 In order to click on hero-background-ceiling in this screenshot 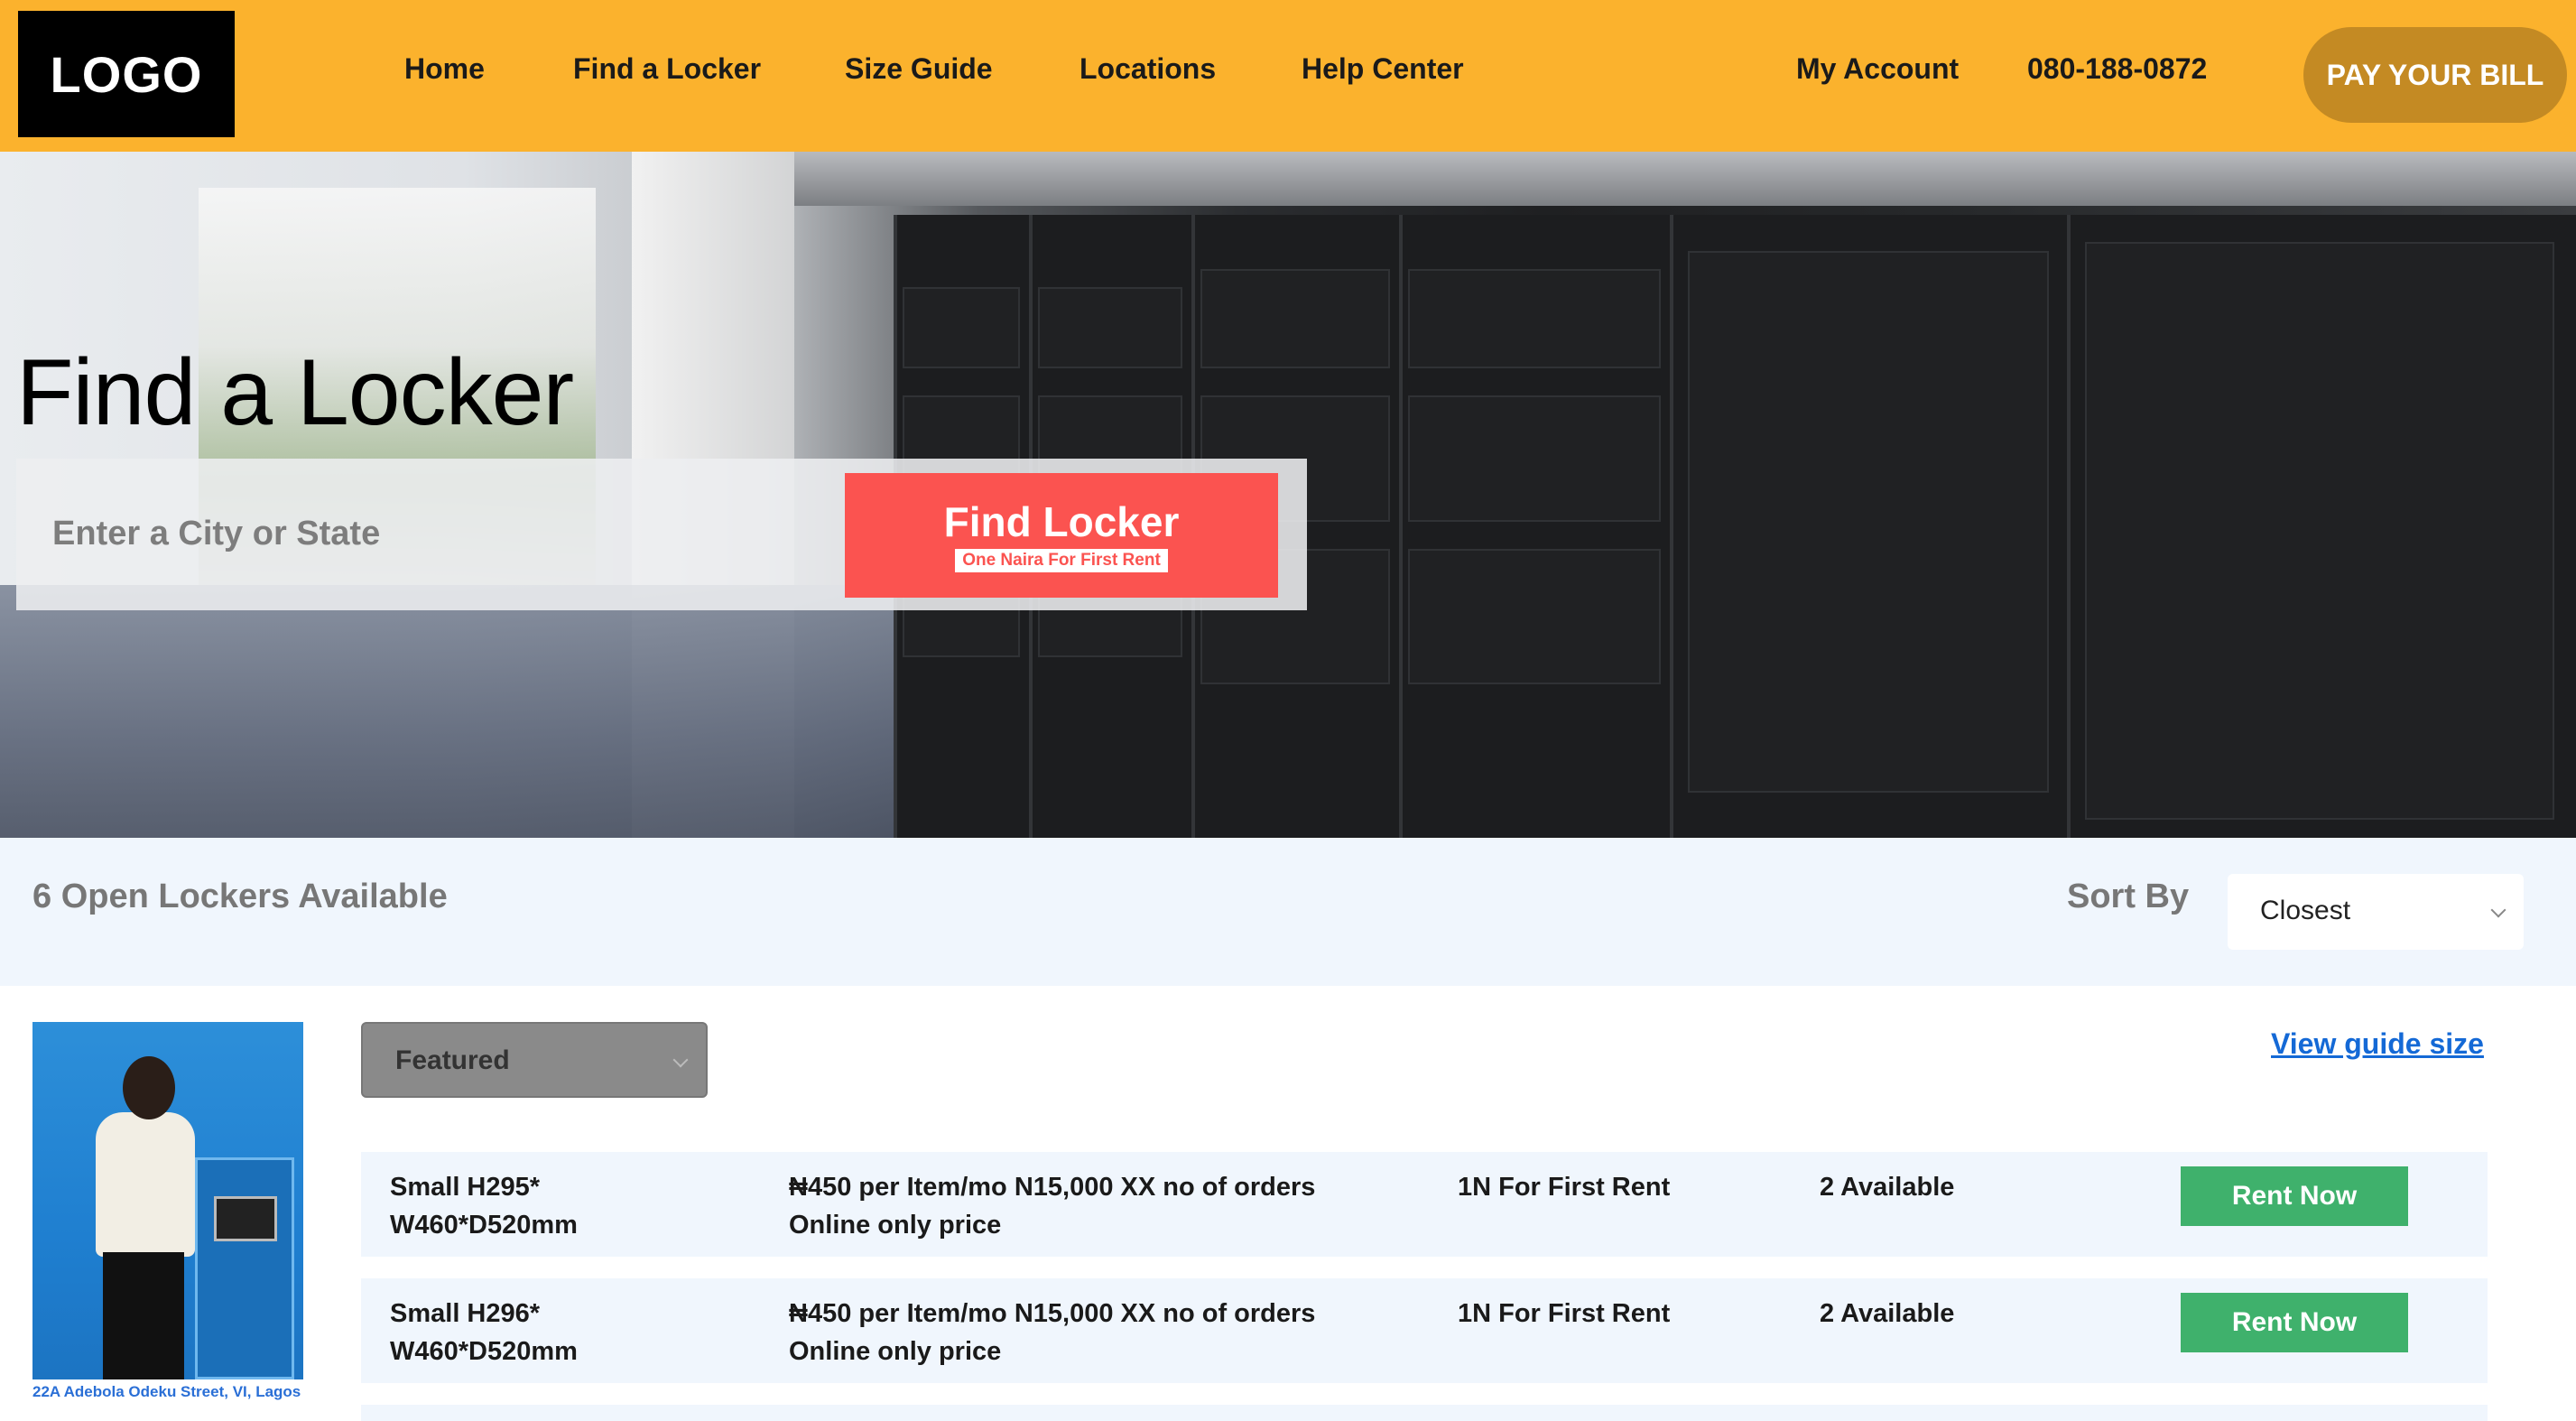, I will do `click(1685, 179)`.